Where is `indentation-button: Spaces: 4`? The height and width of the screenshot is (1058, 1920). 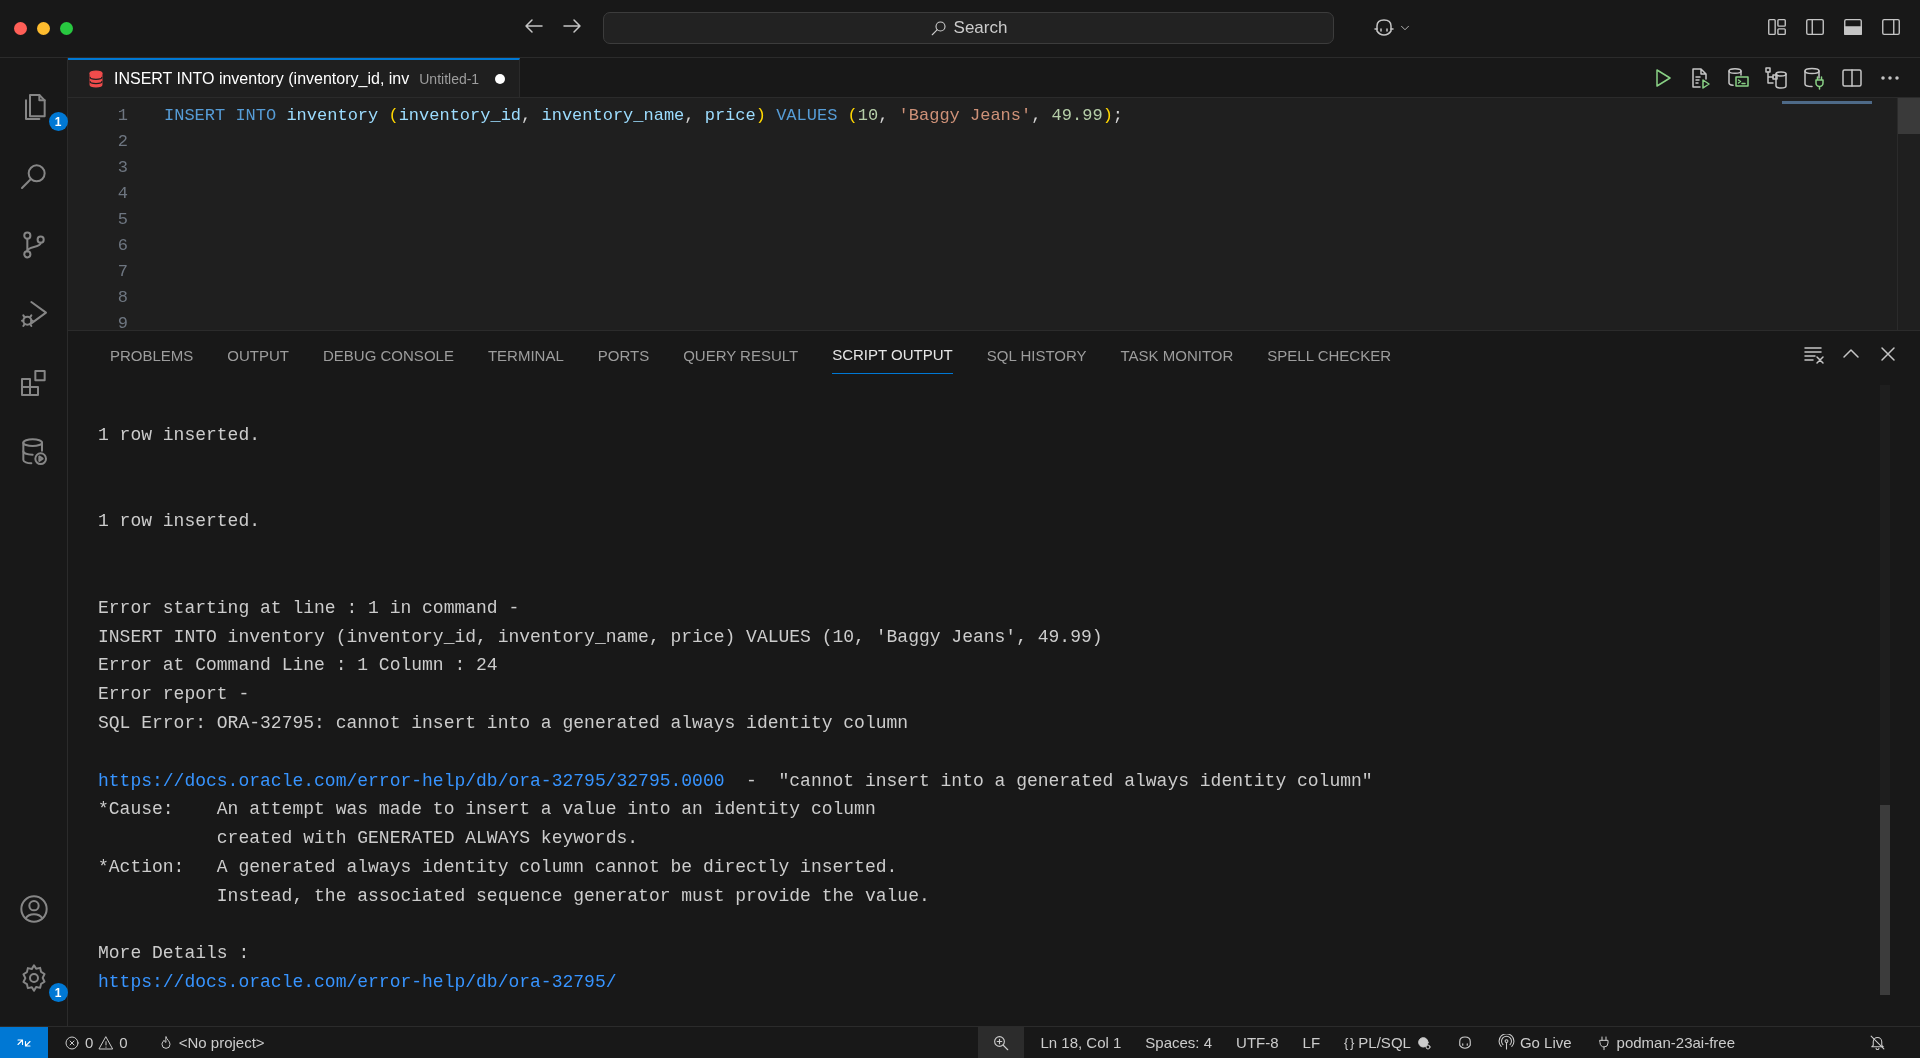
indentation-button: Spaces: 4 is located at coordinates (1179, 1042).